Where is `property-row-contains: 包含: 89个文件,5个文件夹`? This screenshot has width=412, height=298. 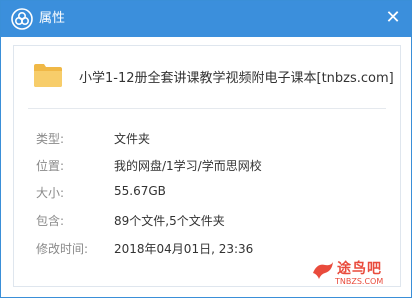
property-row-contains: 包含: 89个文件,5个文件夹 is located at coordinates (207, 220).